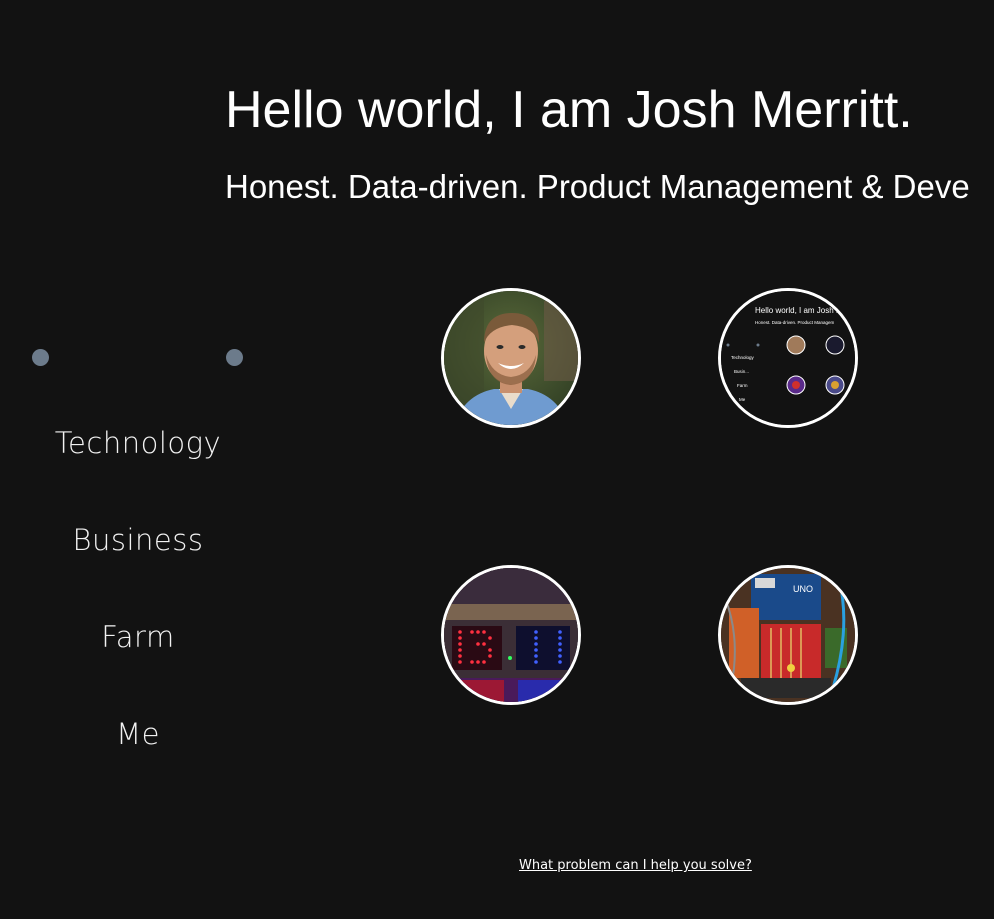 The image size is (994, 919). I want to click on carousel-next-dot-icon, so click(234, 357).